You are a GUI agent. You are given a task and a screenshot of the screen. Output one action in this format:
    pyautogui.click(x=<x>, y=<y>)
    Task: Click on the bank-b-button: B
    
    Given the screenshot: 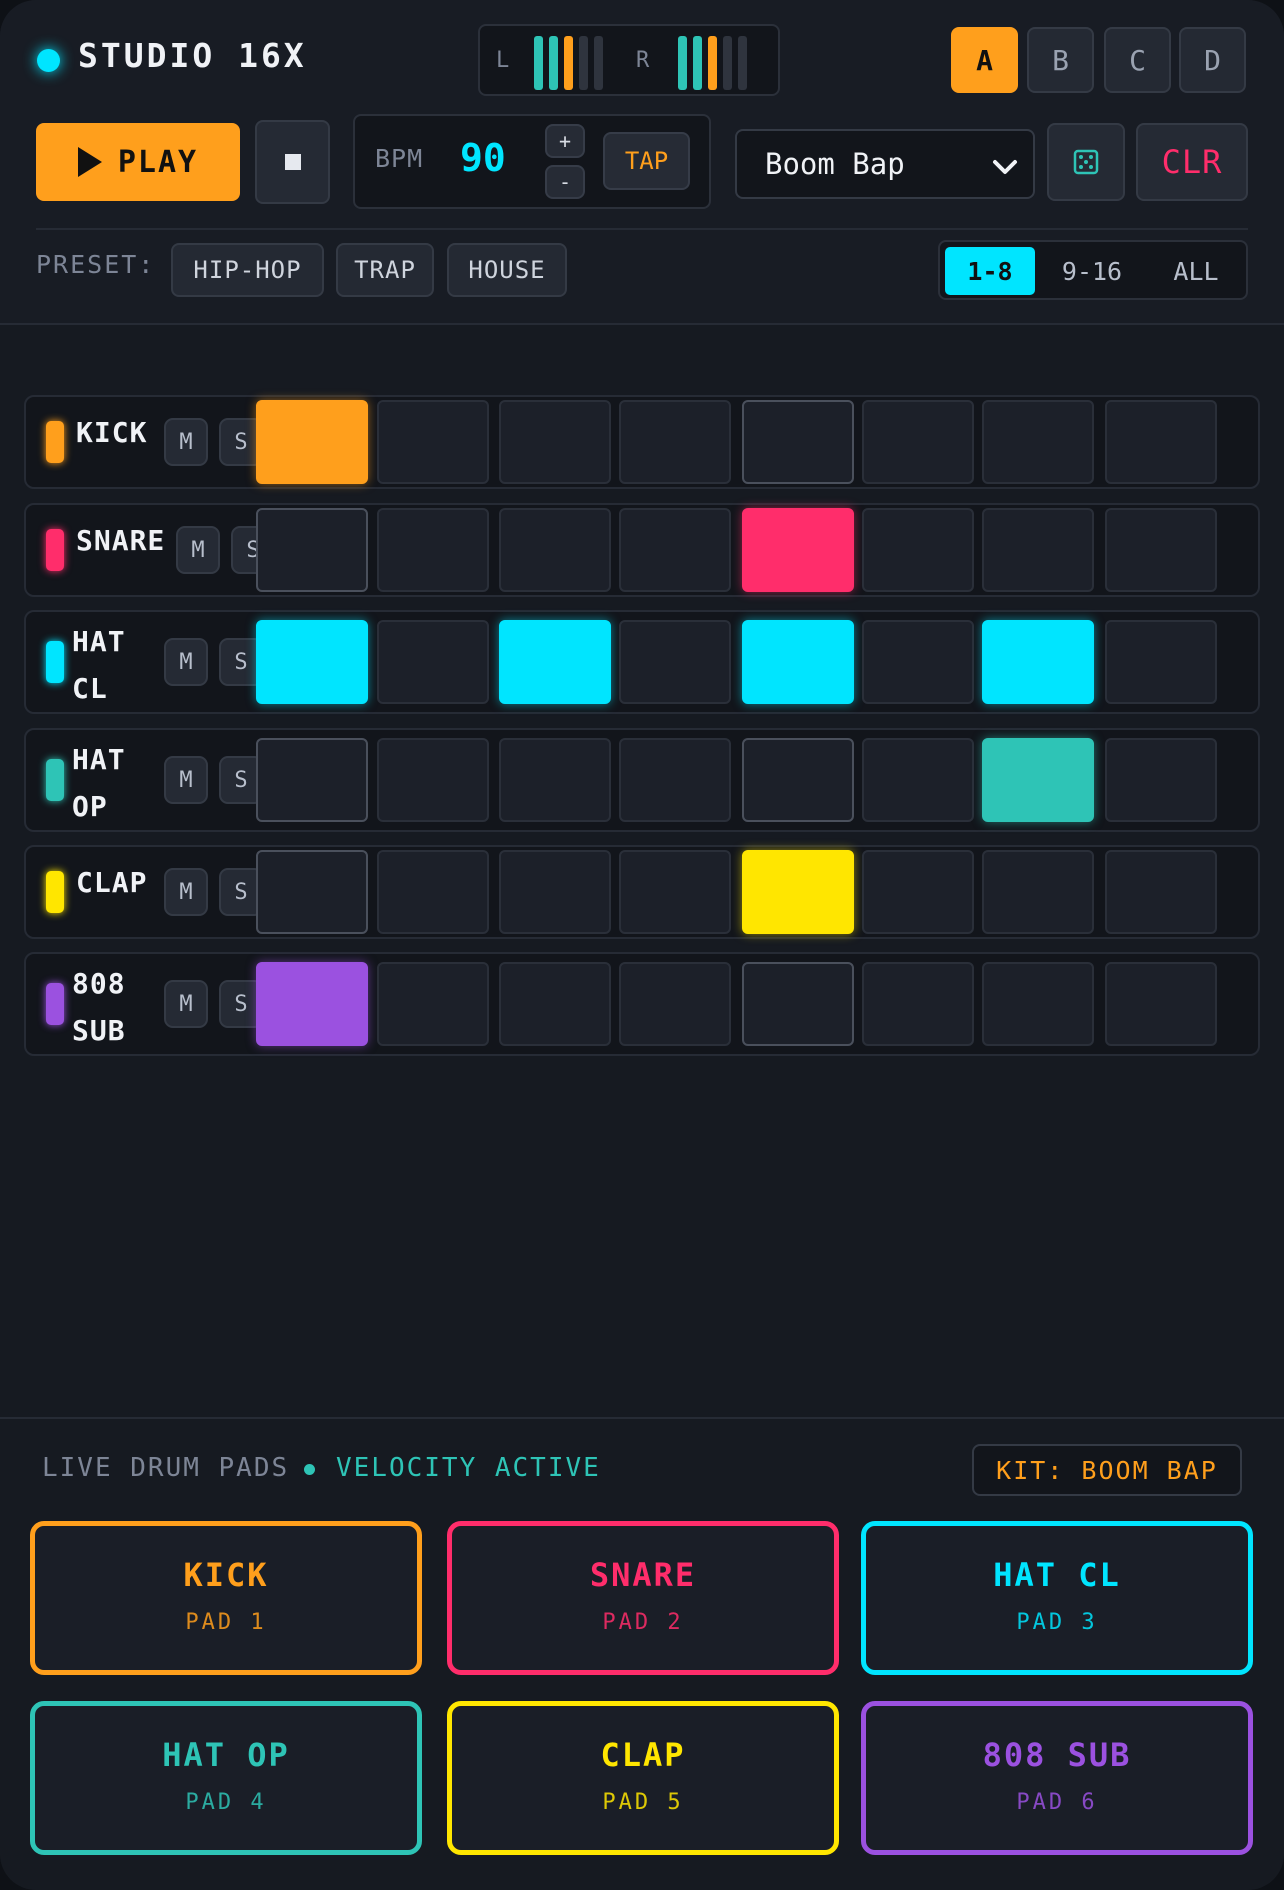 What is the action you would take?
    pyautogui.click(x=1060, y=60)
    